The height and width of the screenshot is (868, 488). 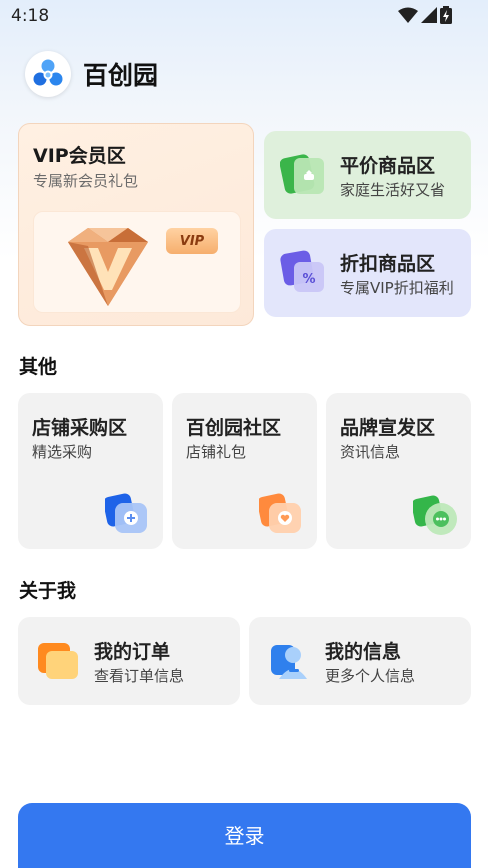 What do you see at coordinates (302, 271) in the screenshot?
I see `discount-percent-icon: %` at bounding box center [302, 271].